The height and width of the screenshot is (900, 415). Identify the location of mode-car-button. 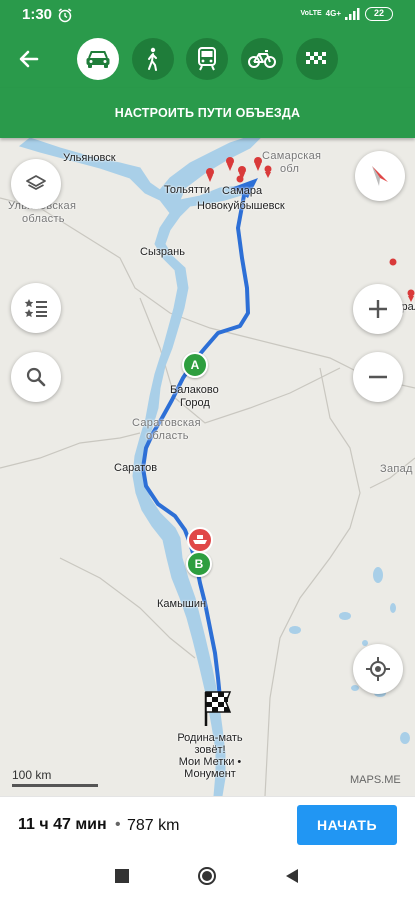
(98, 59).